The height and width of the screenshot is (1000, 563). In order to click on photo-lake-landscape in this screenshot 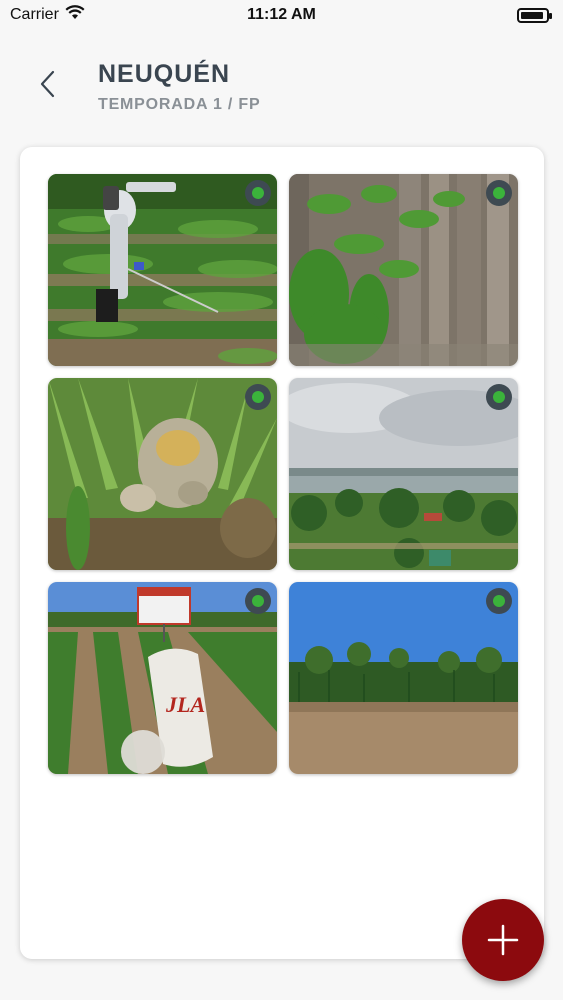, I will do `click(403, 474)`.